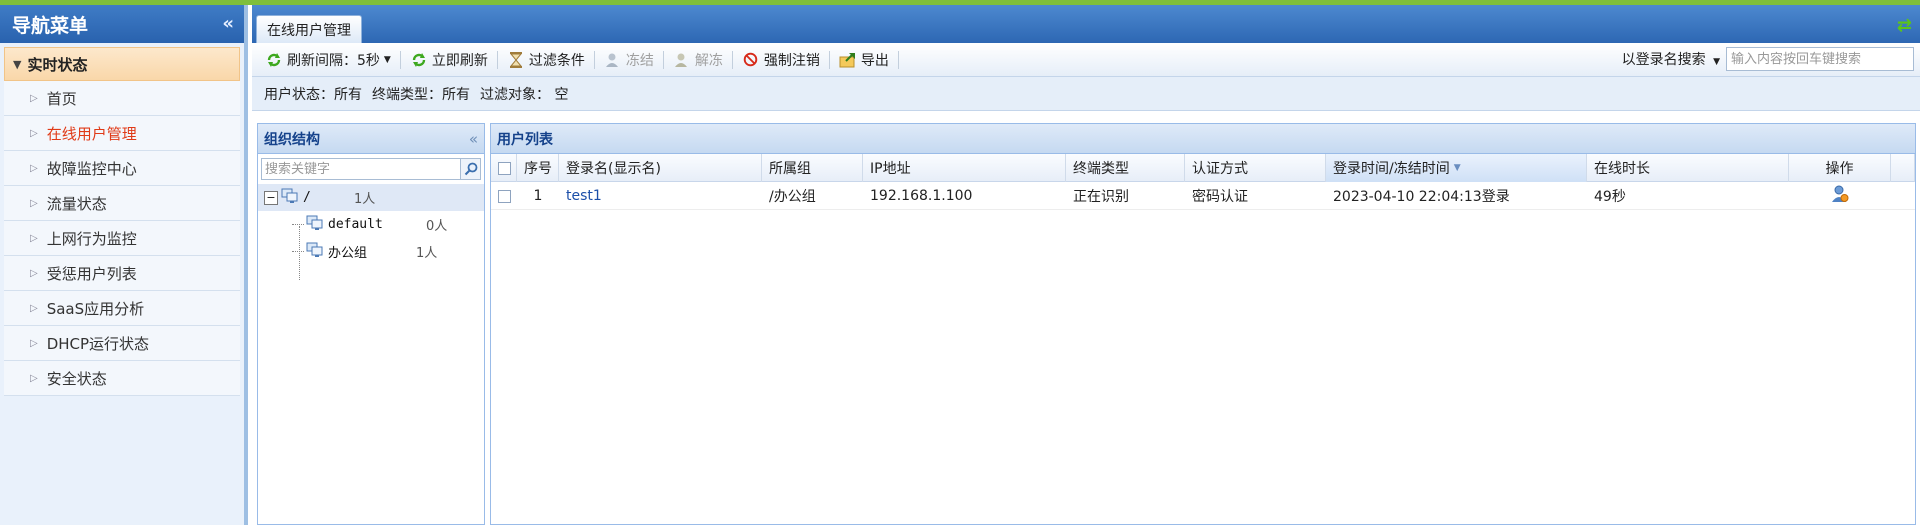 This screenshot has width=1920, height=525. I want to click on user-status-filter: 用户状态：所有, so click(313, 94).